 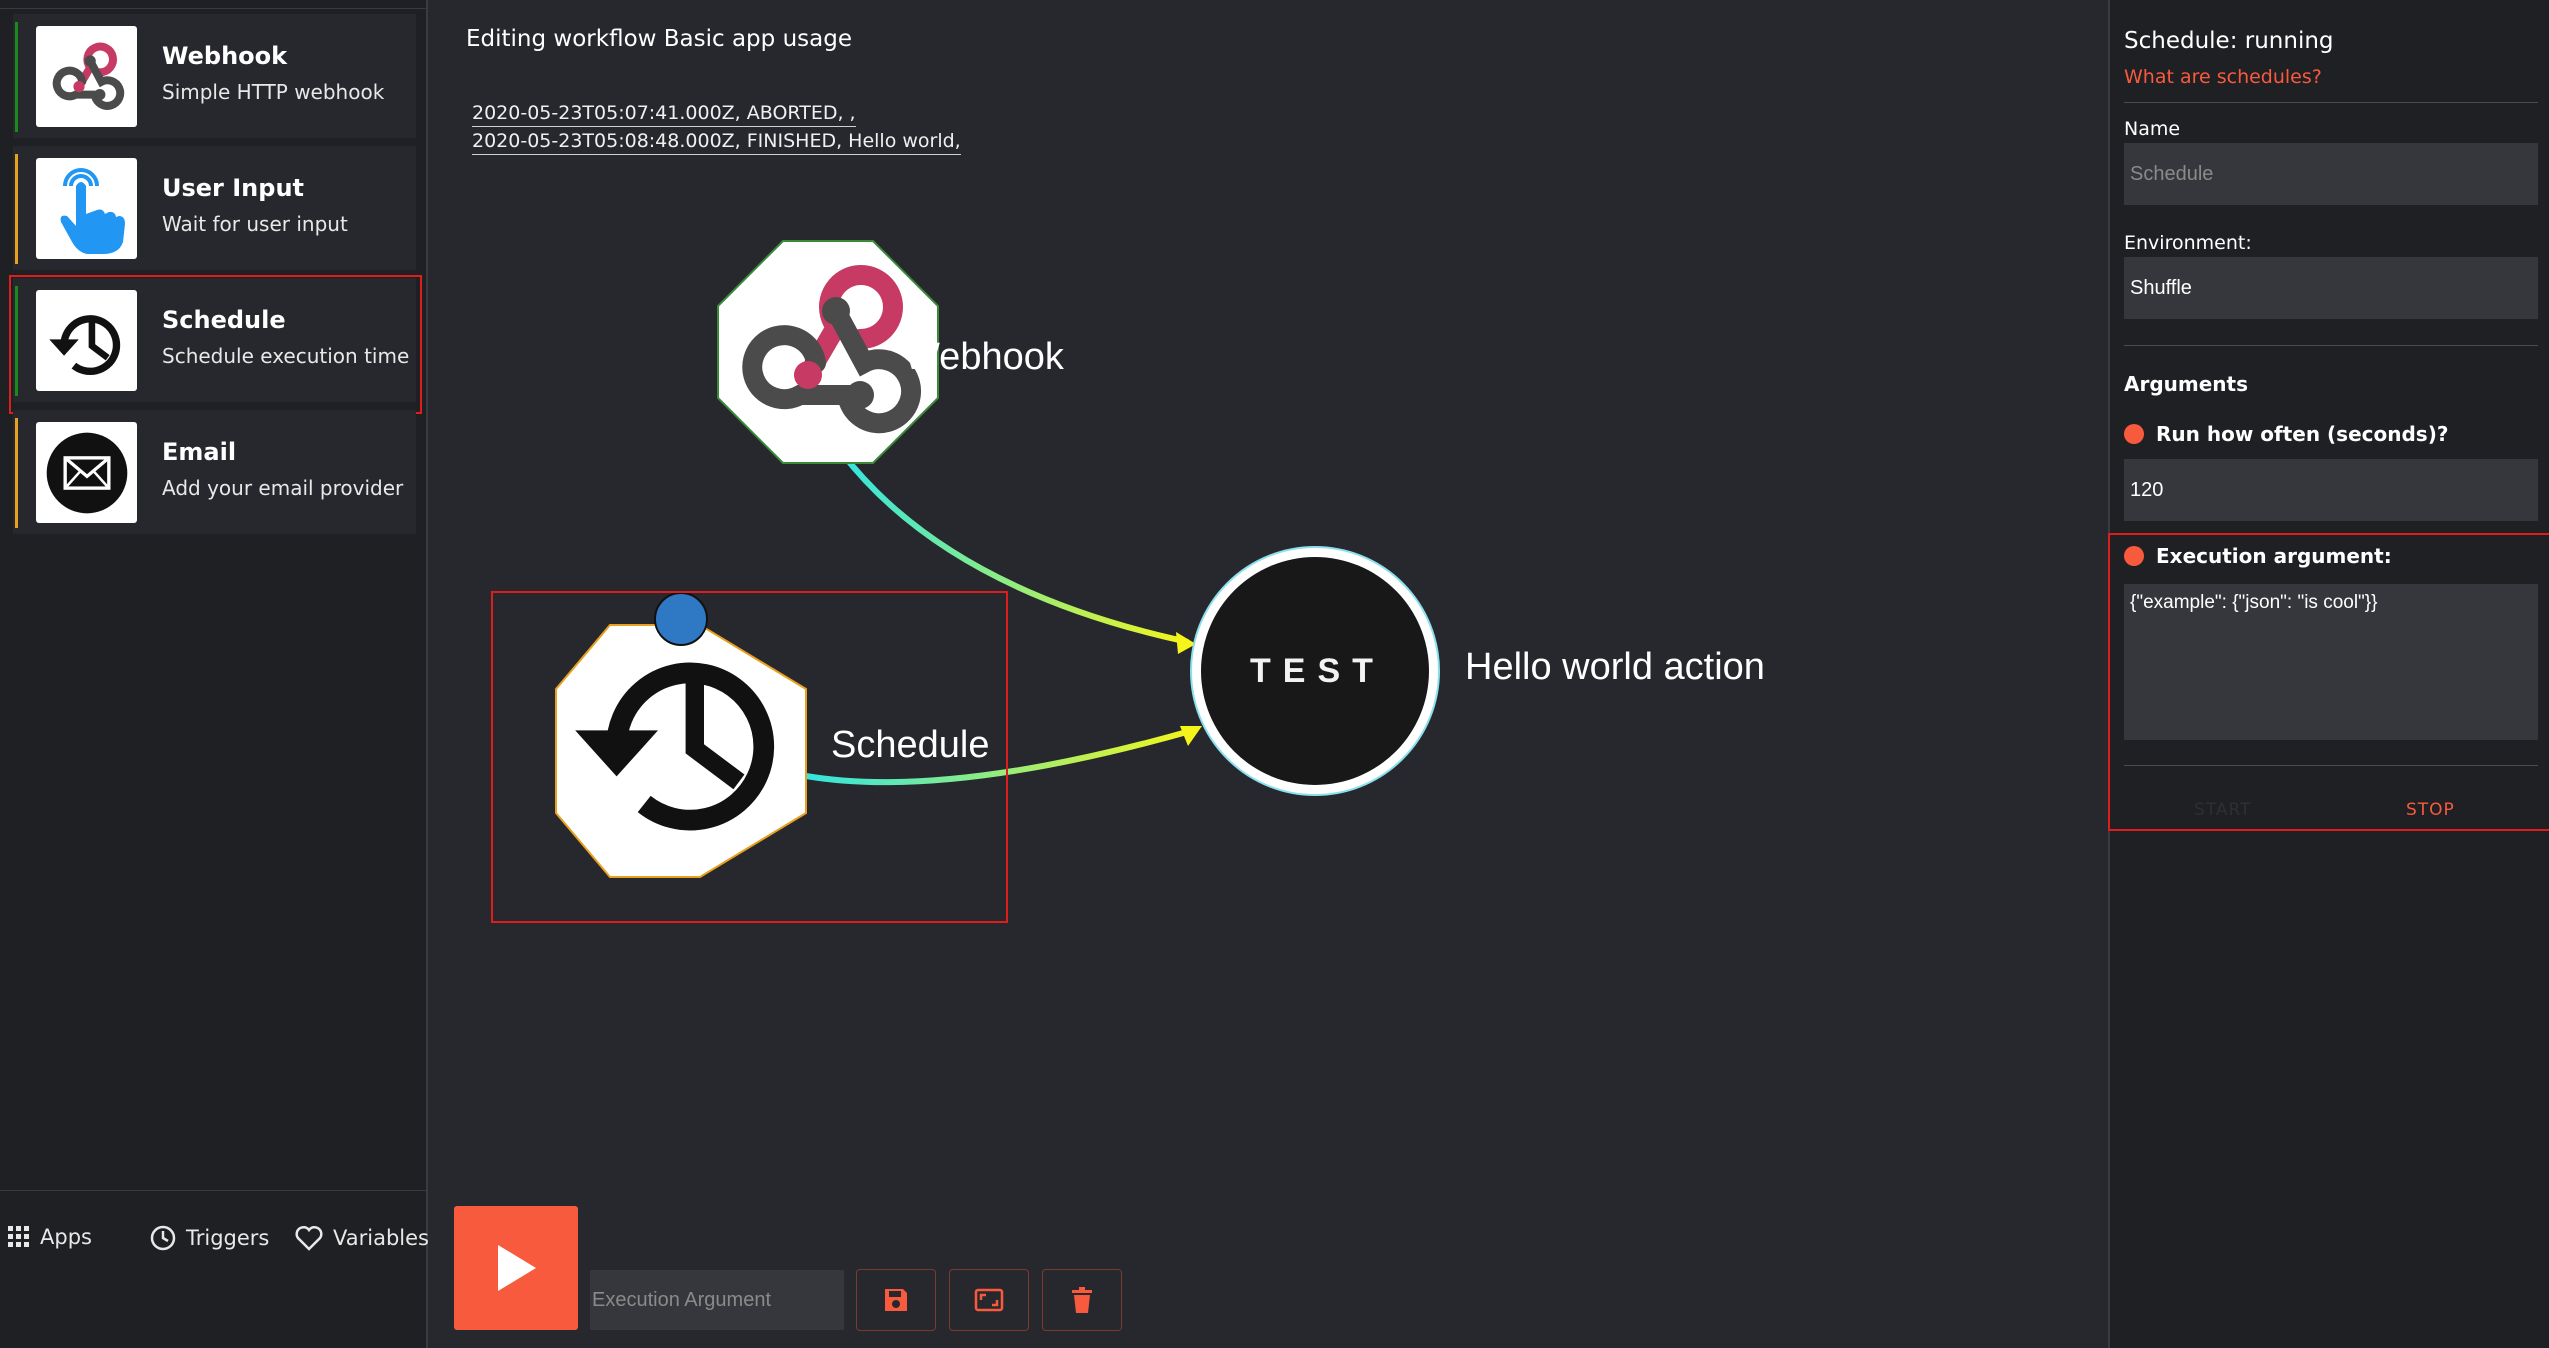 I want to click on nav-variables-button: Variables, so click(x=362, y=1238).